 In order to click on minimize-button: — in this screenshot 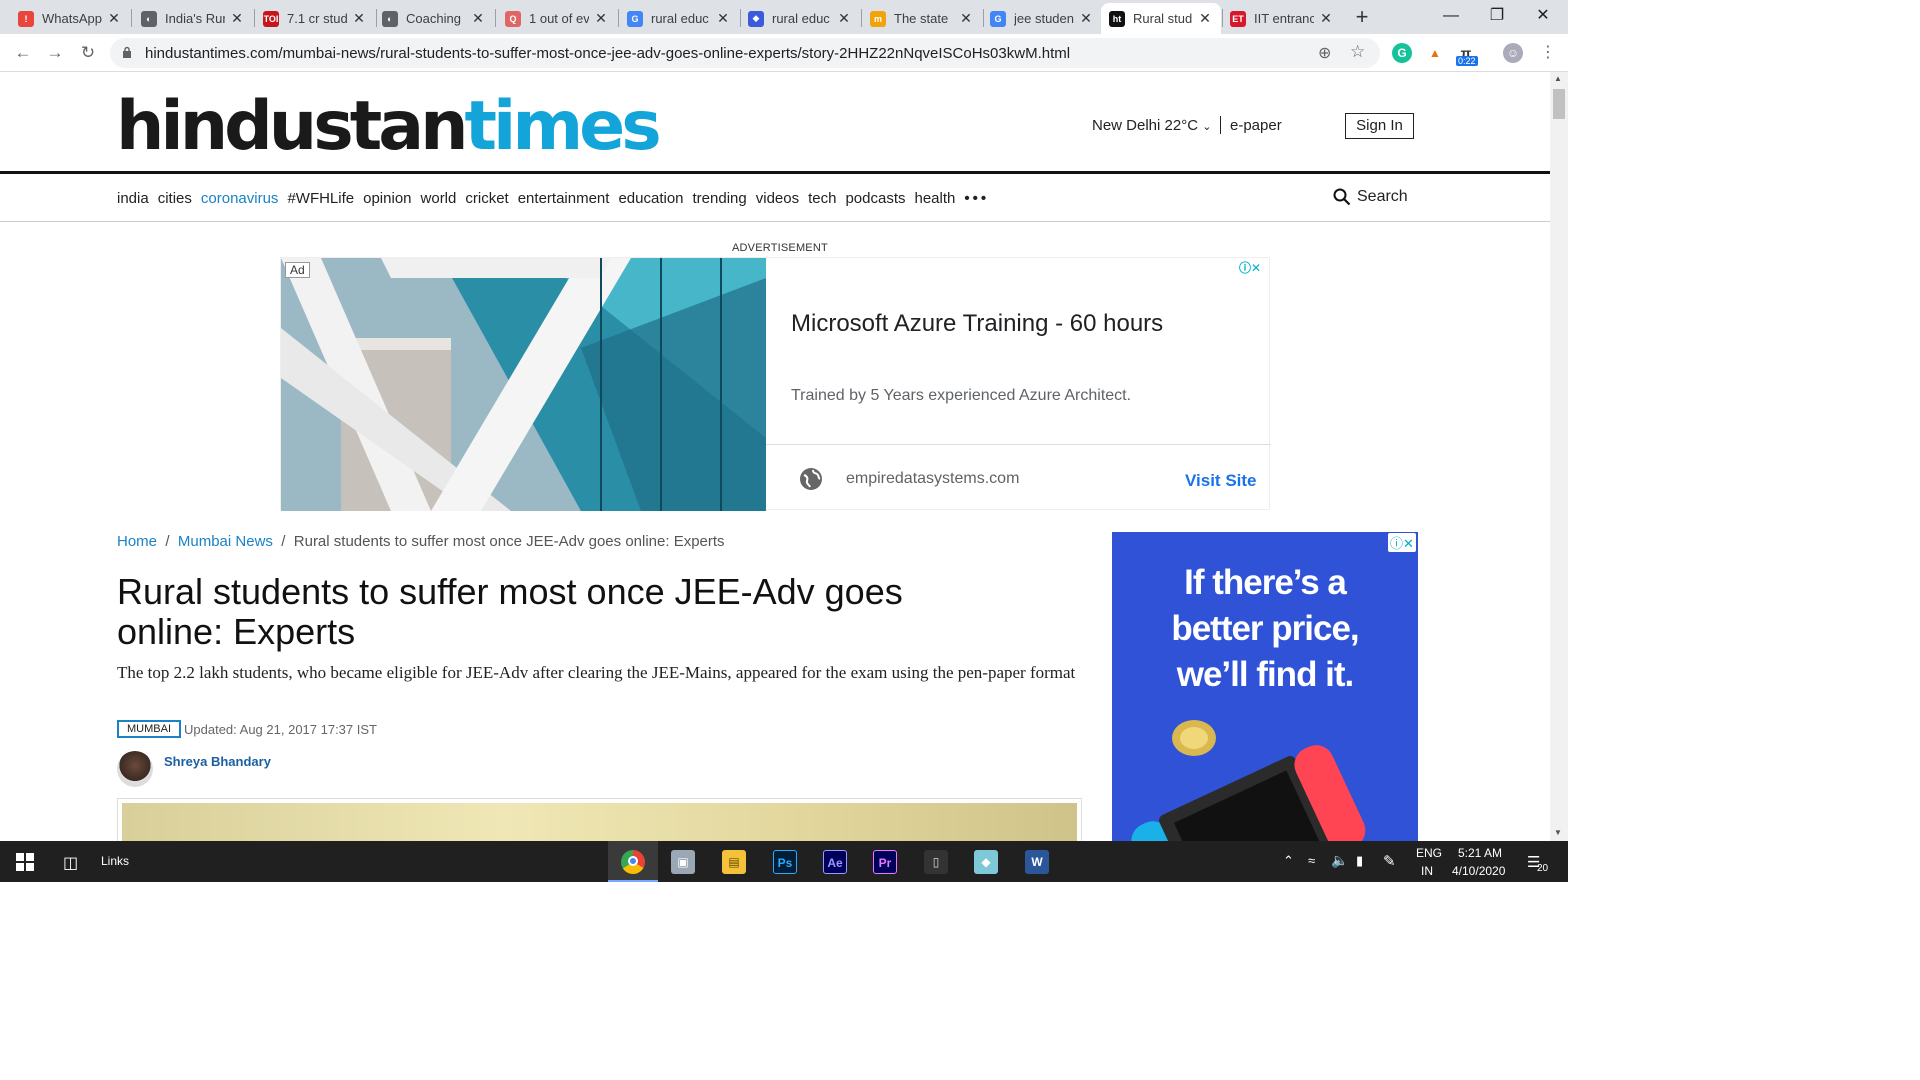, I will do `click(1451, 16)`.